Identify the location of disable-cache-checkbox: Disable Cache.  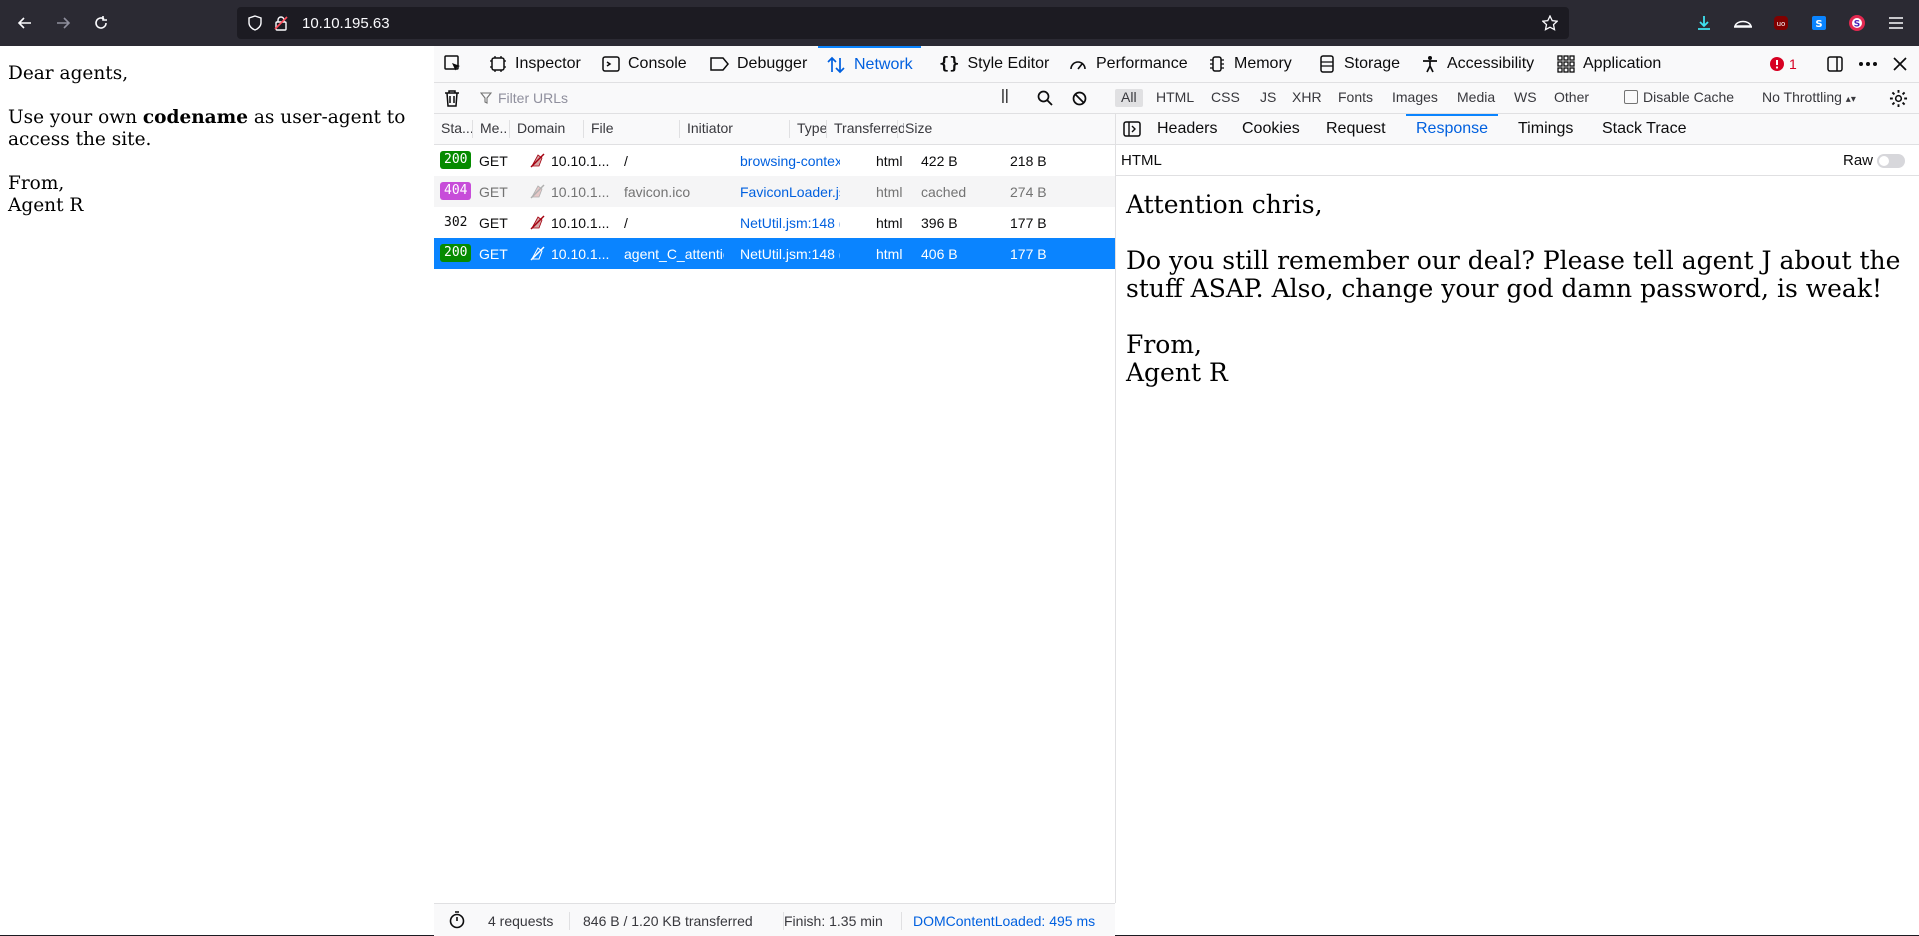
(1679, 97).